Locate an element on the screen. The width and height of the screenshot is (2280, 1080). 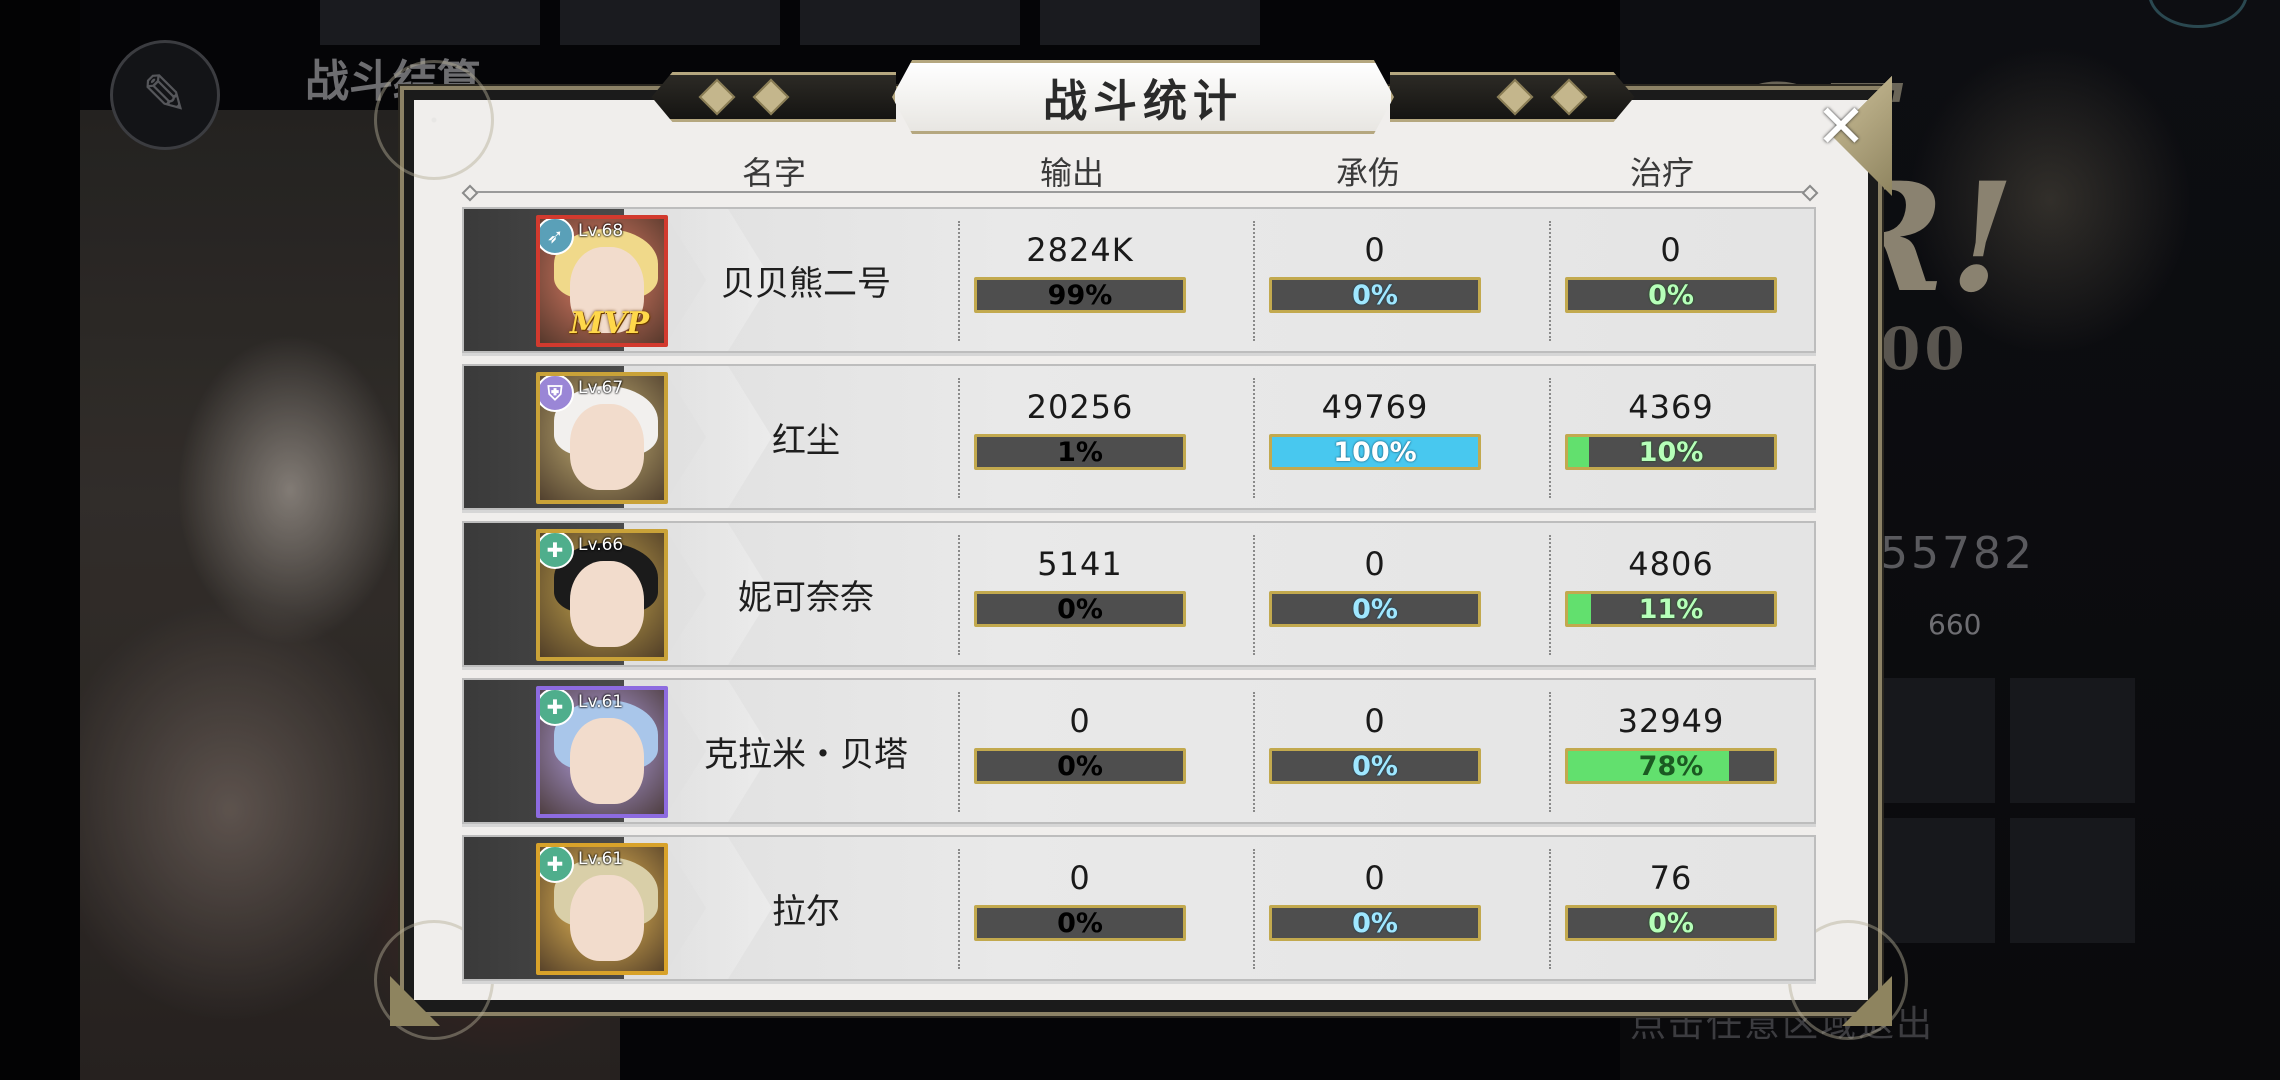
mvp-badge: MVP is located at coordinates (610, 323).